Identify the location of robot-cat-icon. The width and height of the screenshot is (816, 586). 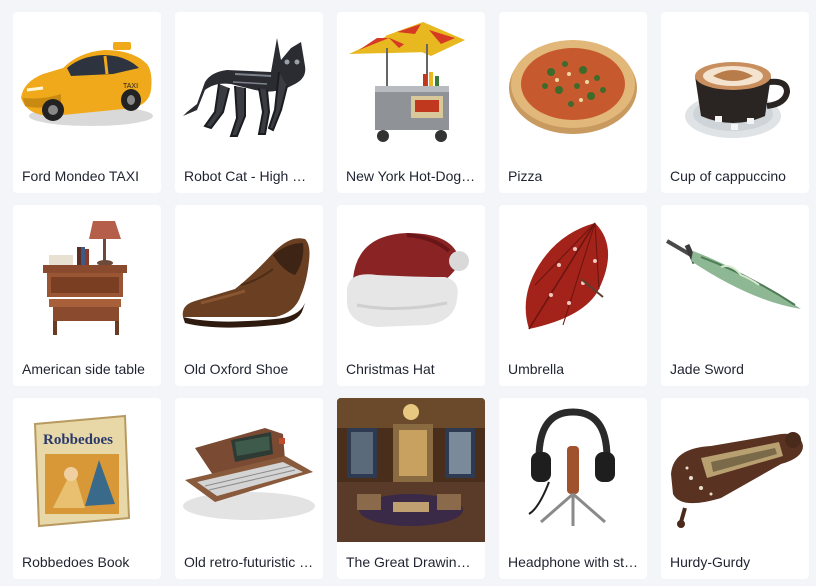
(249, 84).